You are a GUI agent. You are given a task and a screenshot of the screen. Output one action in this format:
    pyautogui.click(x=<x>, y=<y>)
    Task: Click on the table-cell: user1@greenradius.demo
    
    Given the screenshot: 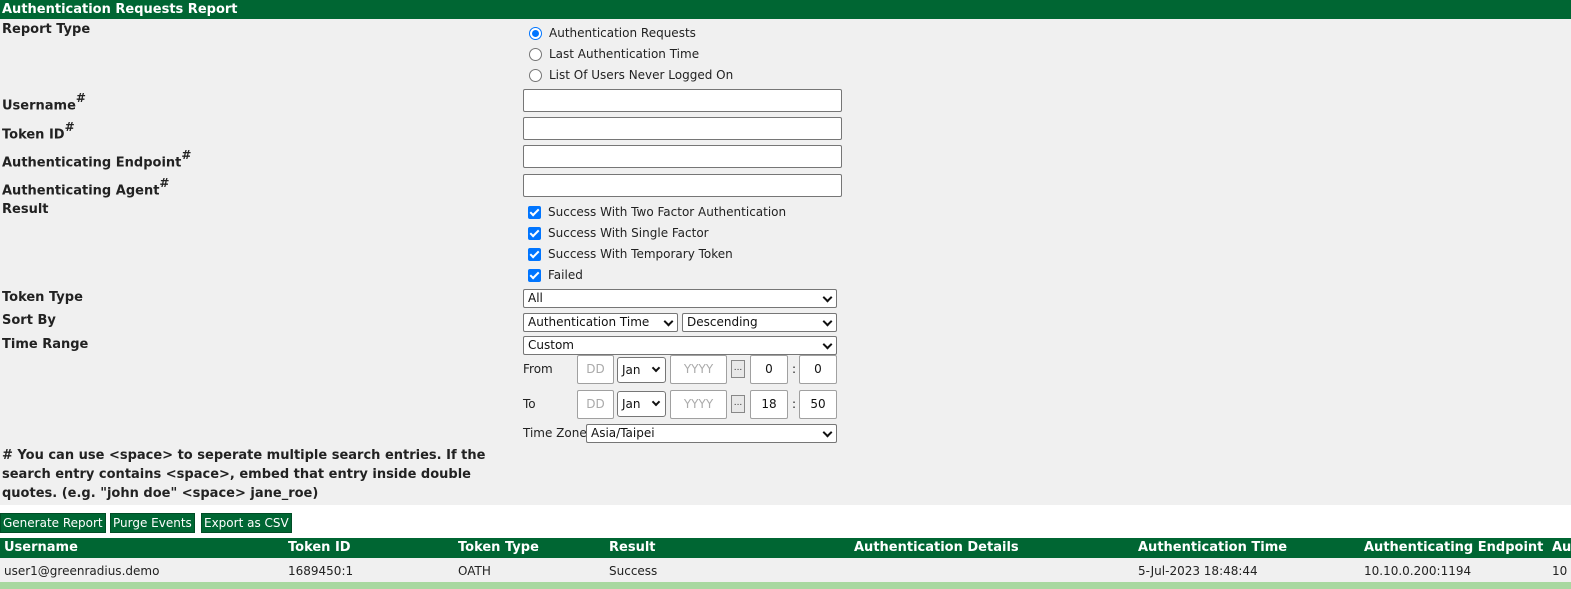 What is the action you would take?
    pyautogui.click(x=82, y=571)
    